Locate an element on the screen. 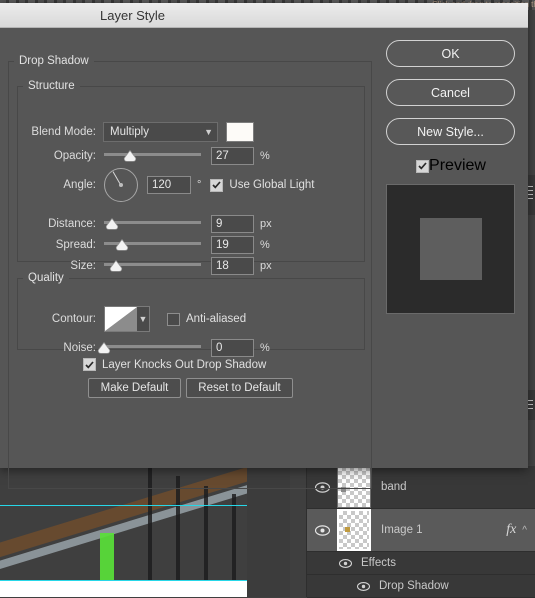 The image size is (535, 598). opacity-unit: % is located at coordinates (265, 156).